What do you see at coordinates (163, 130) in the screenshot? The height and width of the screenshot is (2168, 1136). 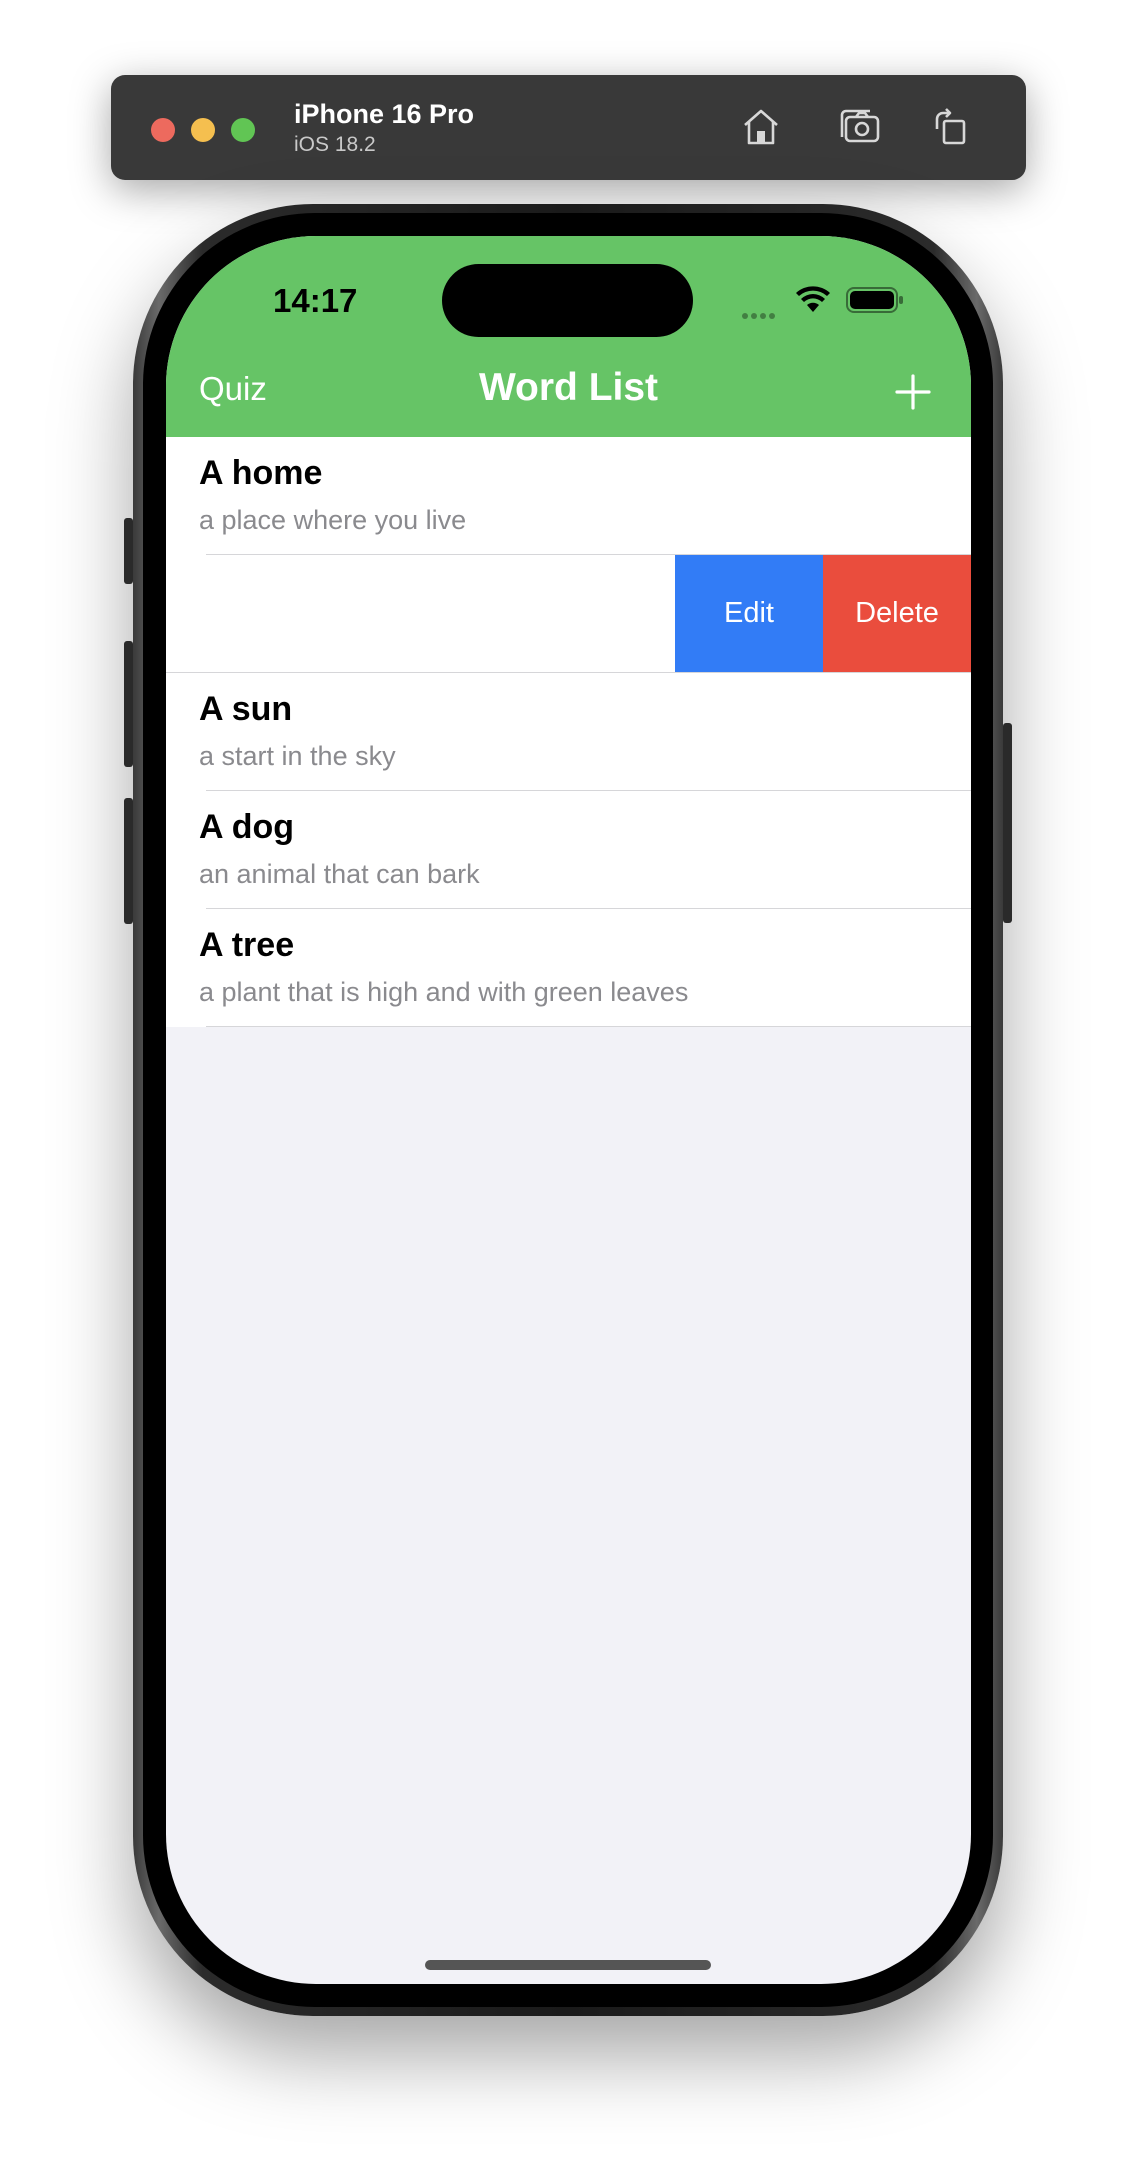 I see `window-close-button` at bounding box center [163, 130].